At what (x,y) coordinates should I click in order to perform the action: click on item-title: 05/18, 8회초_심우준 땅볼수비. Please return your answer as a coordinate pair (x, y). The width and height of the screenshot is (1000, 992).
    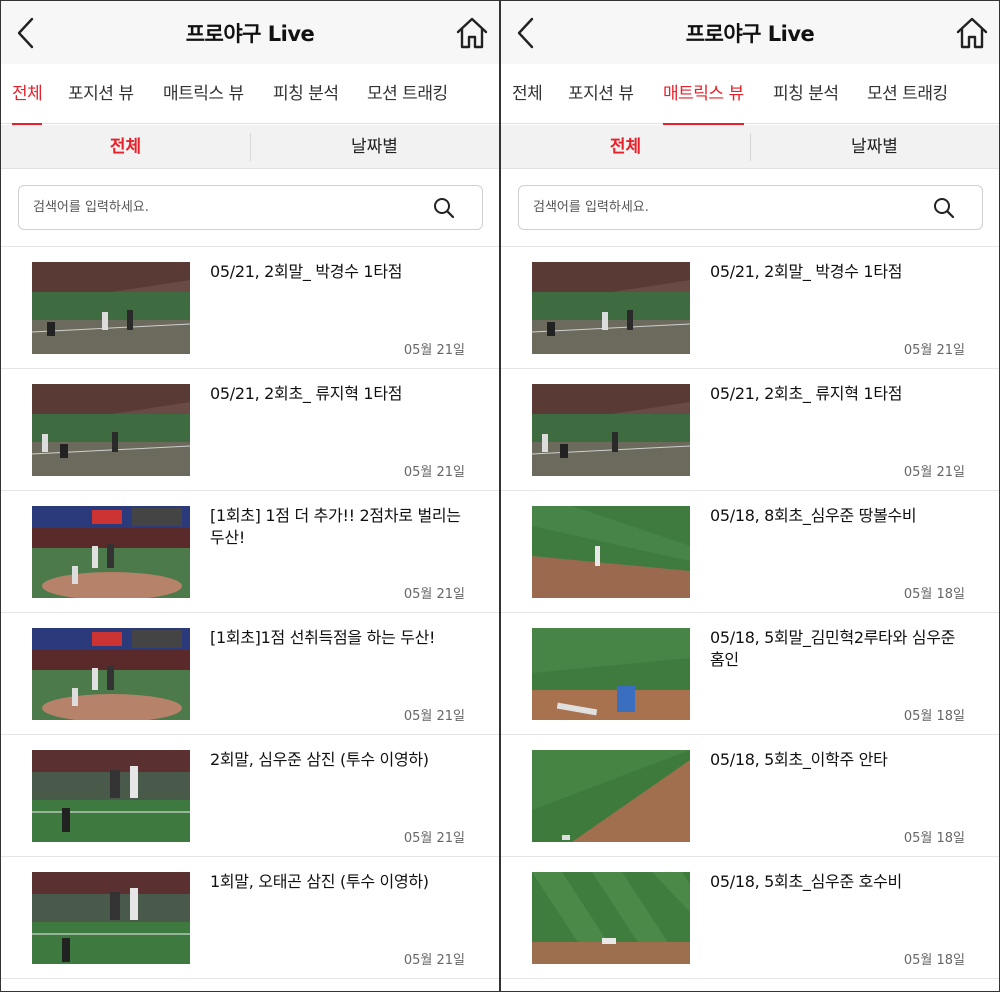
    Looking at the image, I should click on (813, 515).